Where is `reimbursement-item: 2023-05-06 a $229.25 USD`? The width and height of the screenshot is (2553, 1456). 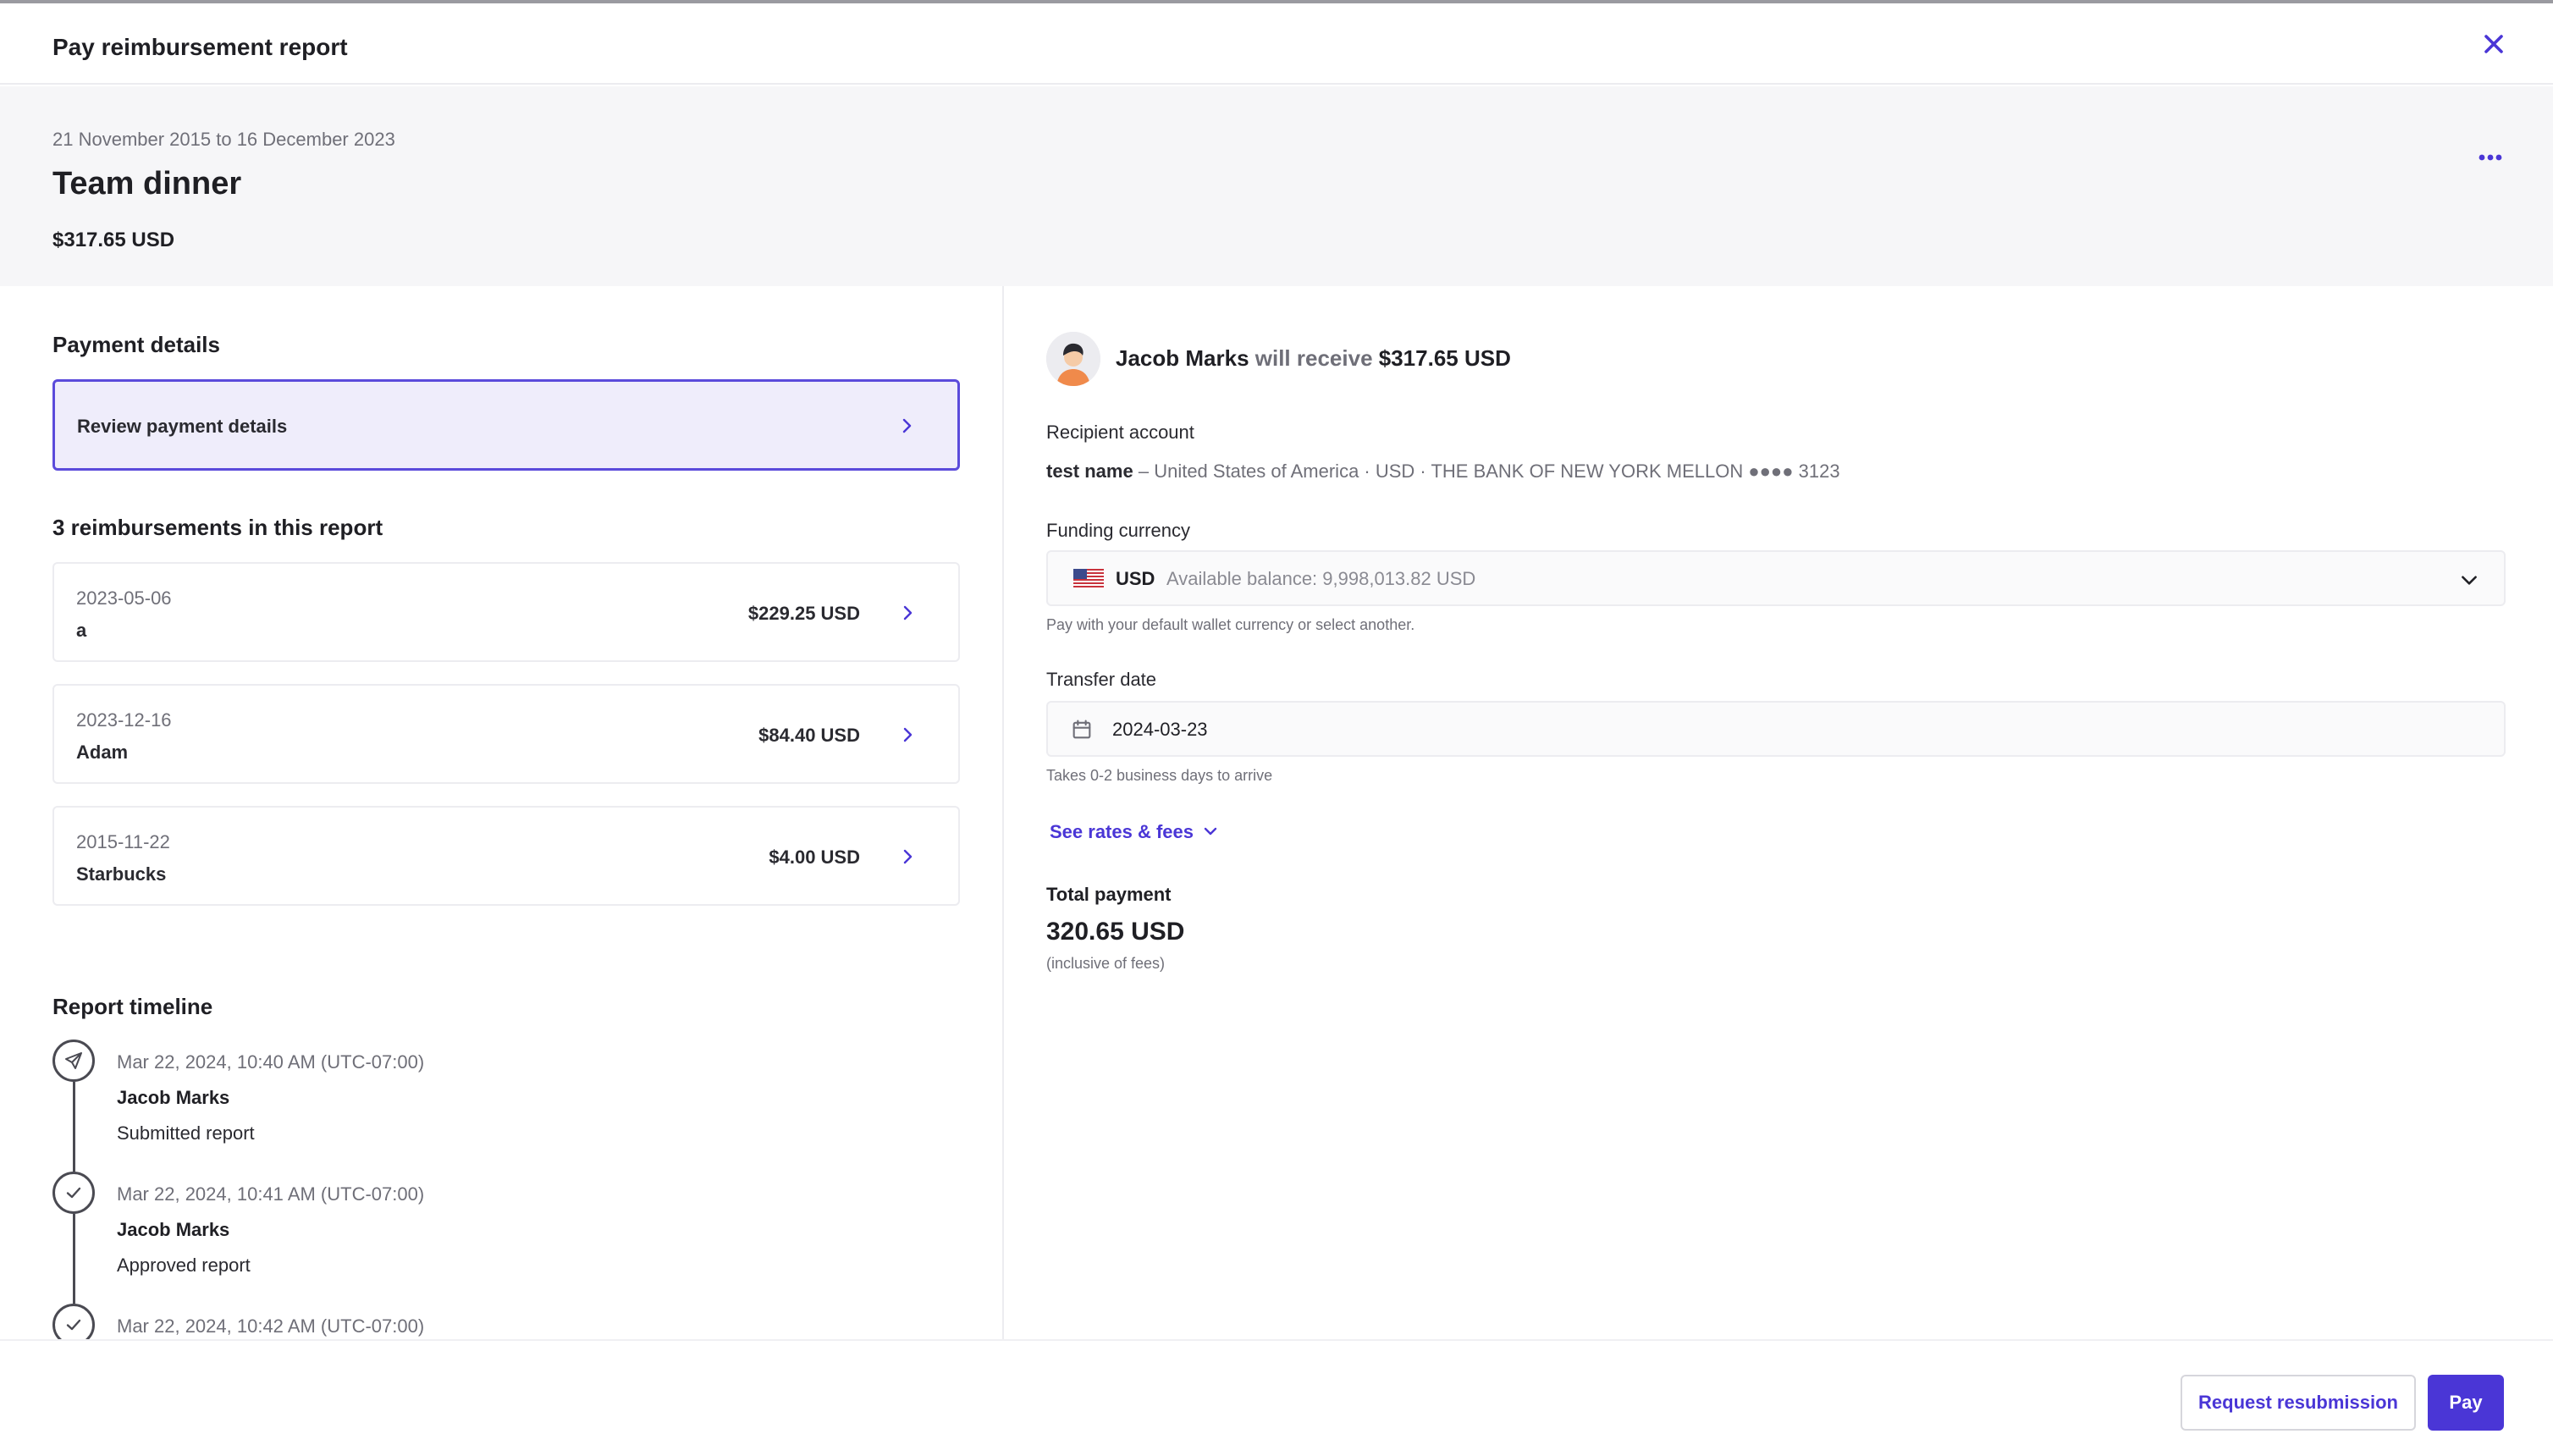
reimbursement-item: 2023-05-06 a $229.25 USD is located at coordinates (506, 612).